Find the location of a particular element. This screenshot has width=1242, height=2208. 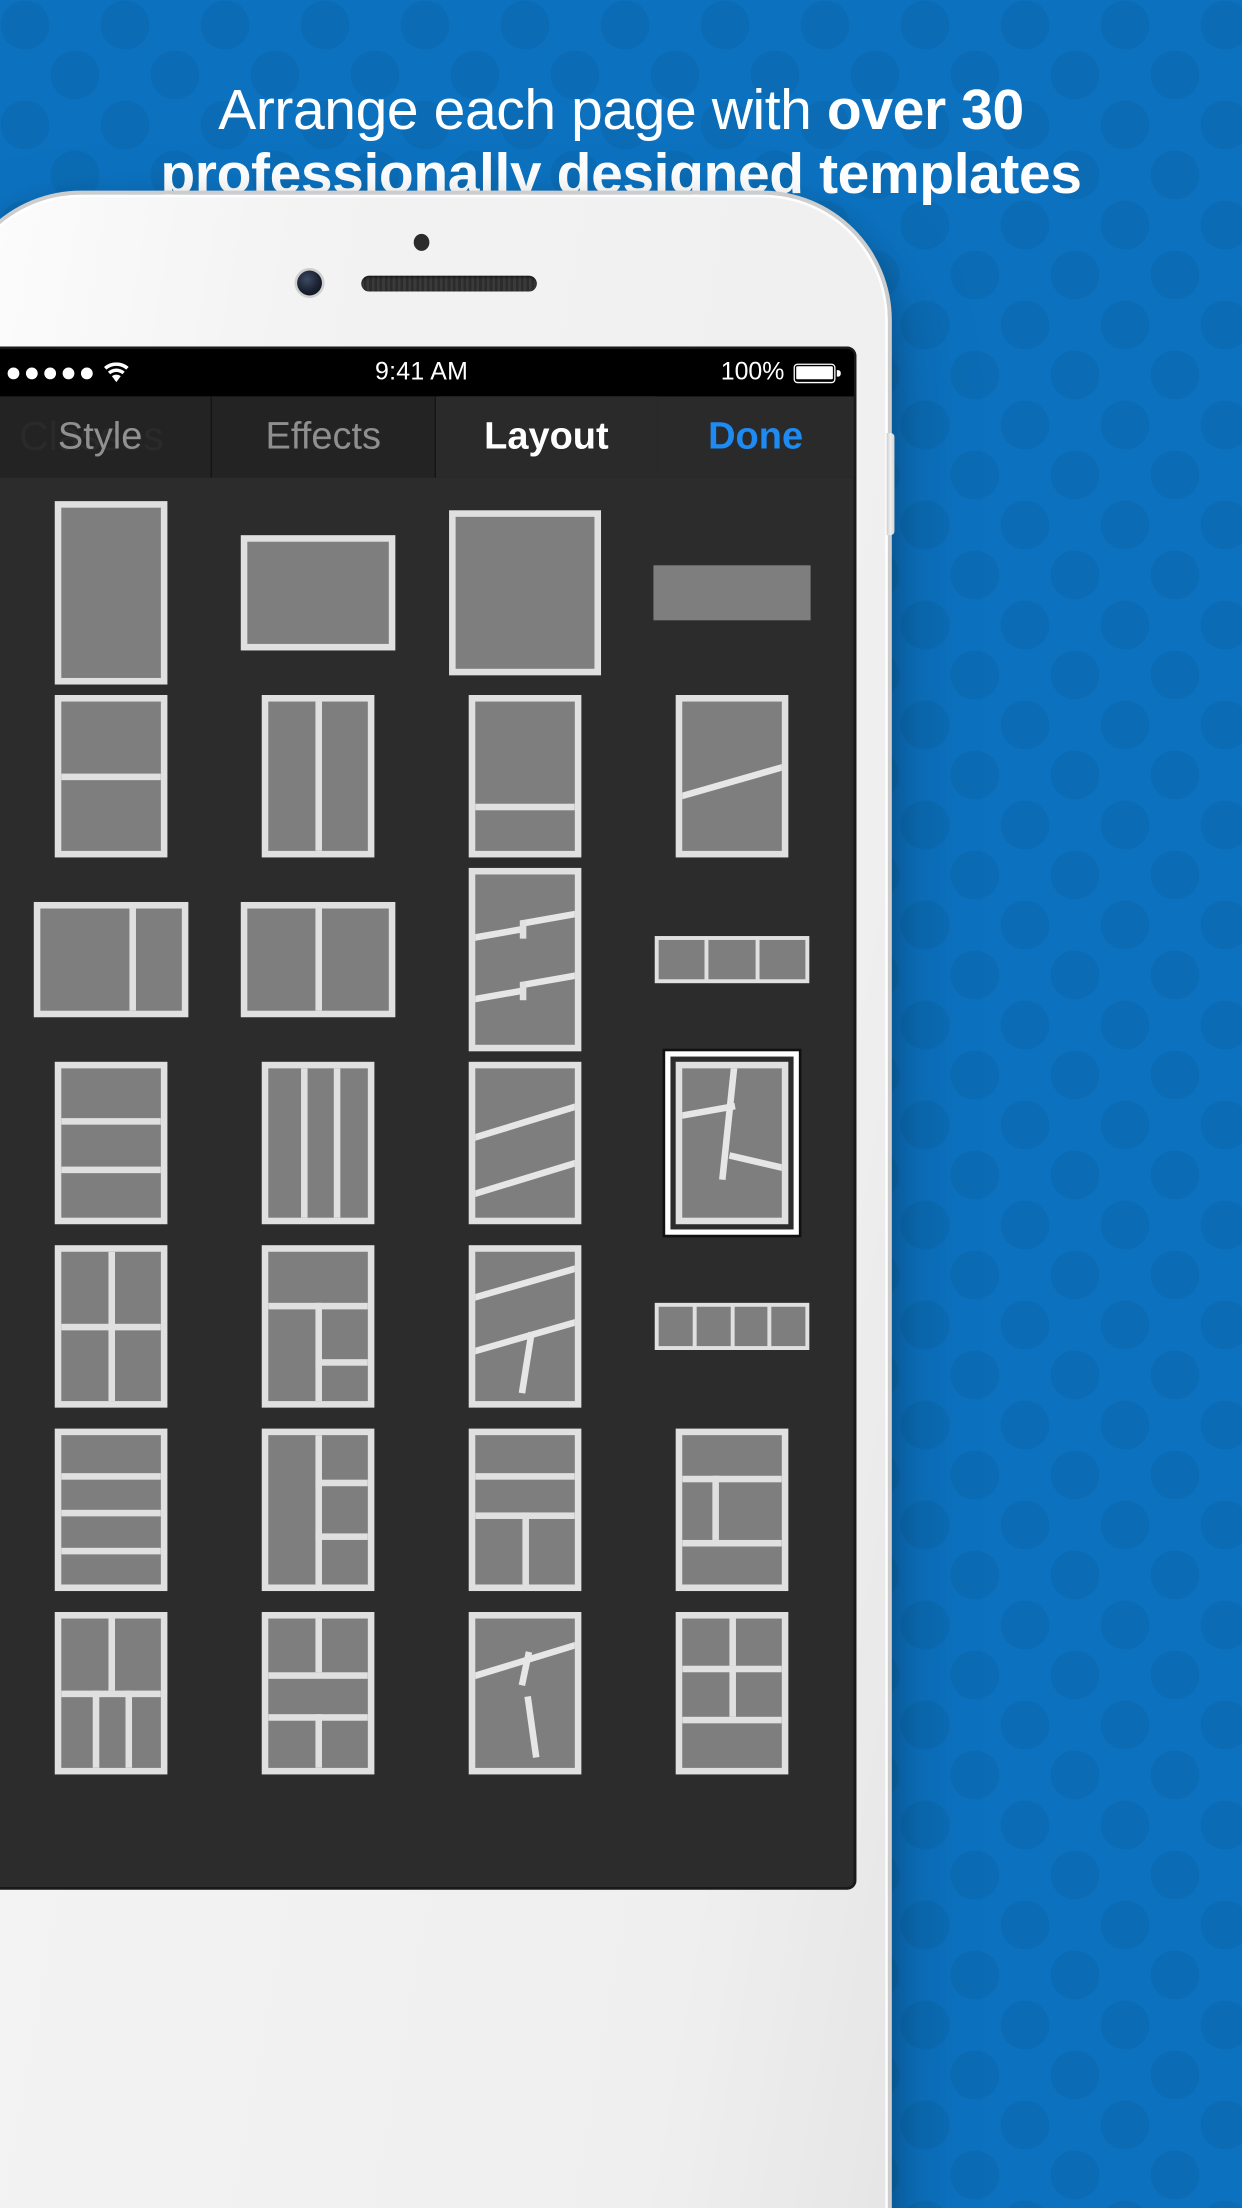

layout-template-diagonal-complex is located at coordinates (525, 1693).